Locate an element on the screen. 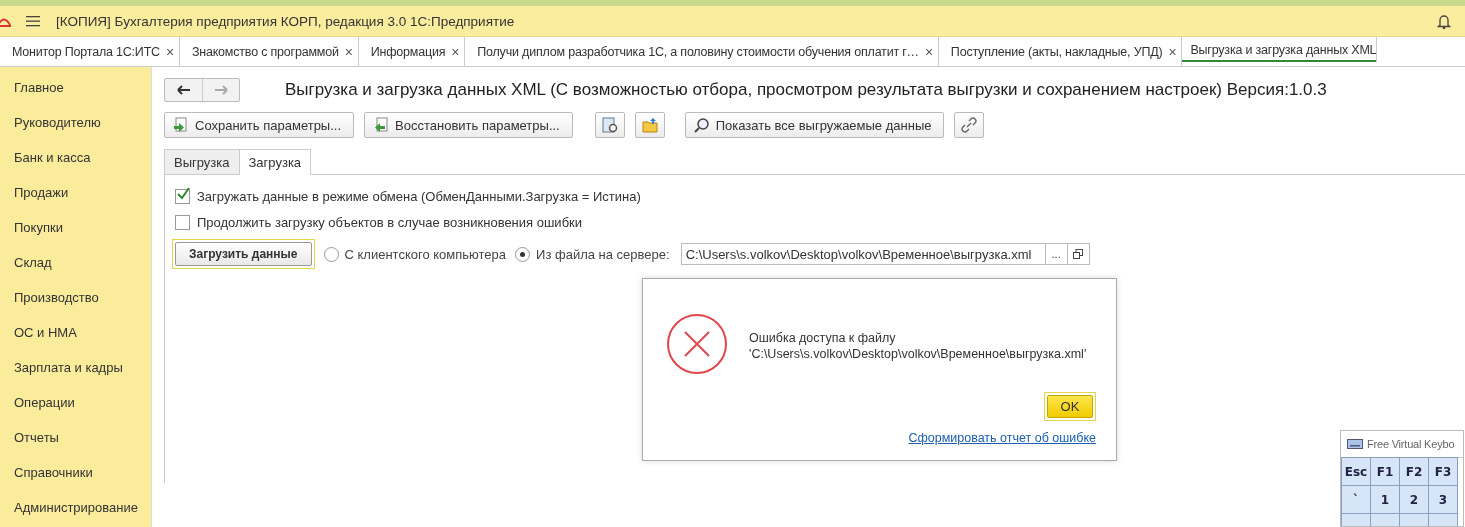  checkbox-label: Загружать данные в режиме обмена (ОбменДанными.Загрузка = Истина) is located at coordinates (419, 196).